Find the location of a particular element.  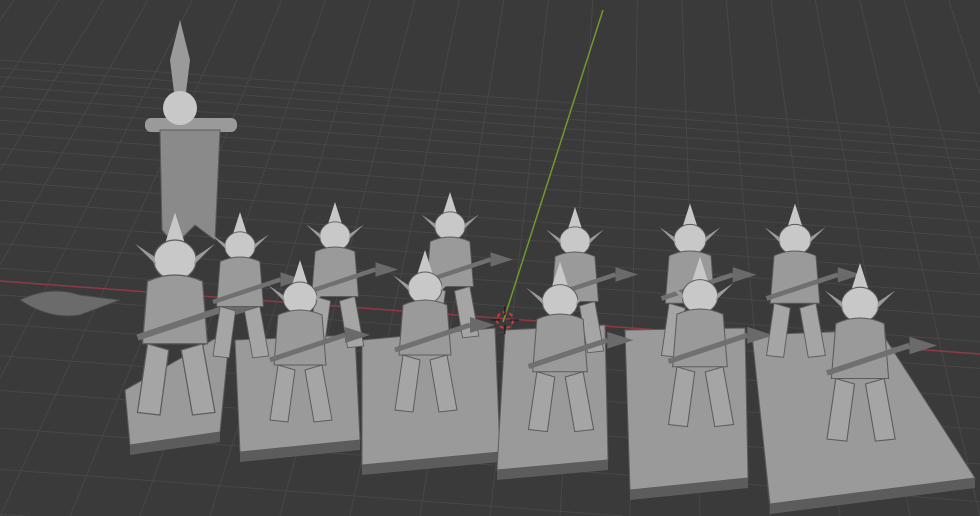

banner-spike is located at coordinates (180, 60).